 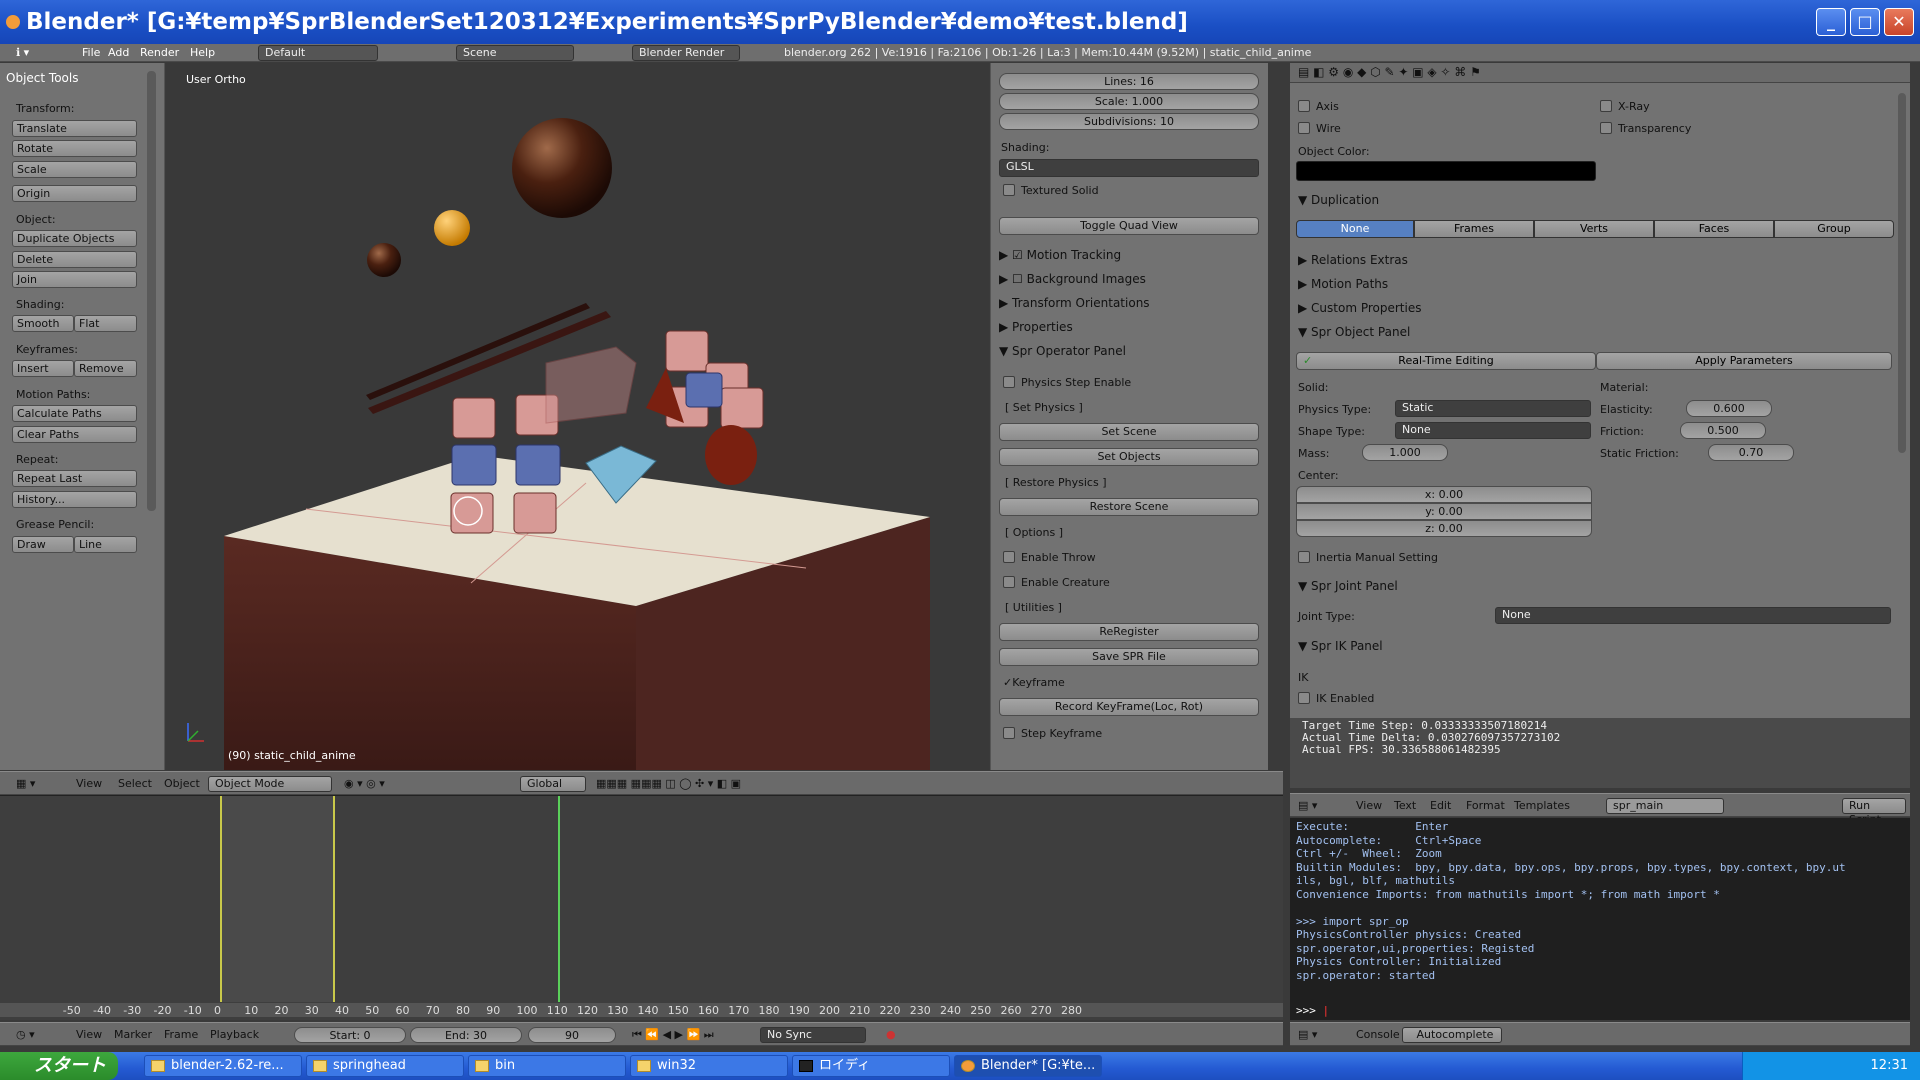 I want to click on save-spr-file-button: Save SPR File, so click(x=1129, y=657).